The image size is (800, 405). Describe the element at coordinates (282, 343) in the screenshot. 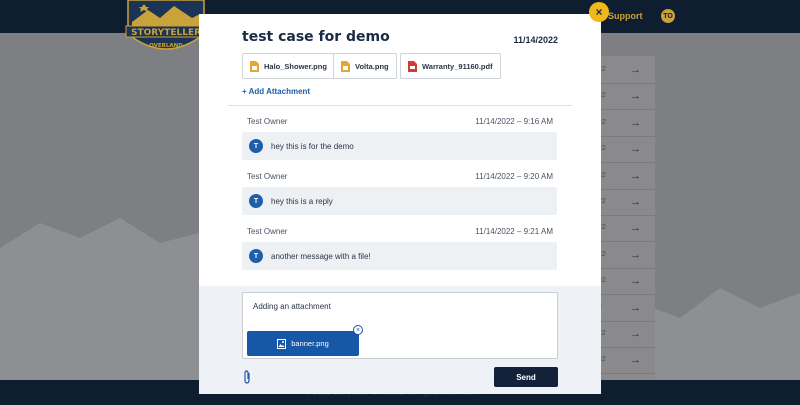

I see `image-icon` at that location.